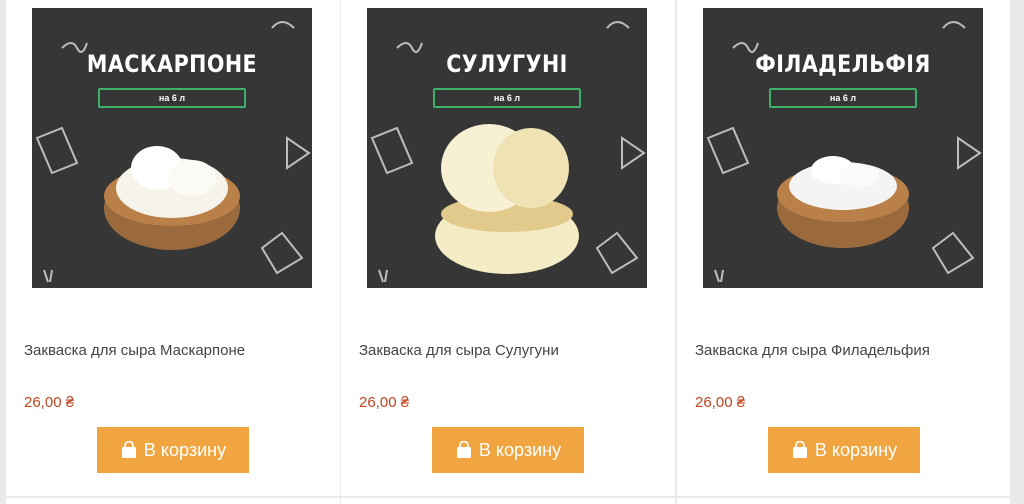  Describe the element at coordinates (507, 64) in the screenshot. I see `badge-title: СУЛУГУНІ` at that location.